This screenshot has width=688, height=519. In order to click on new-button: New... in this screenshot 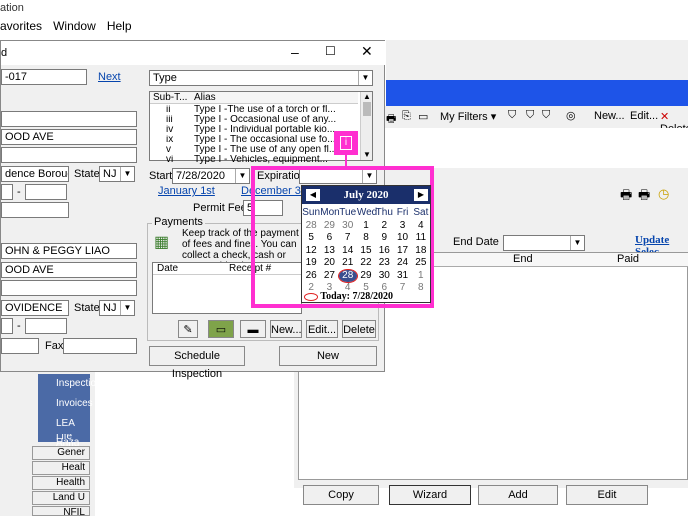, I will do `click(609, 116)`.